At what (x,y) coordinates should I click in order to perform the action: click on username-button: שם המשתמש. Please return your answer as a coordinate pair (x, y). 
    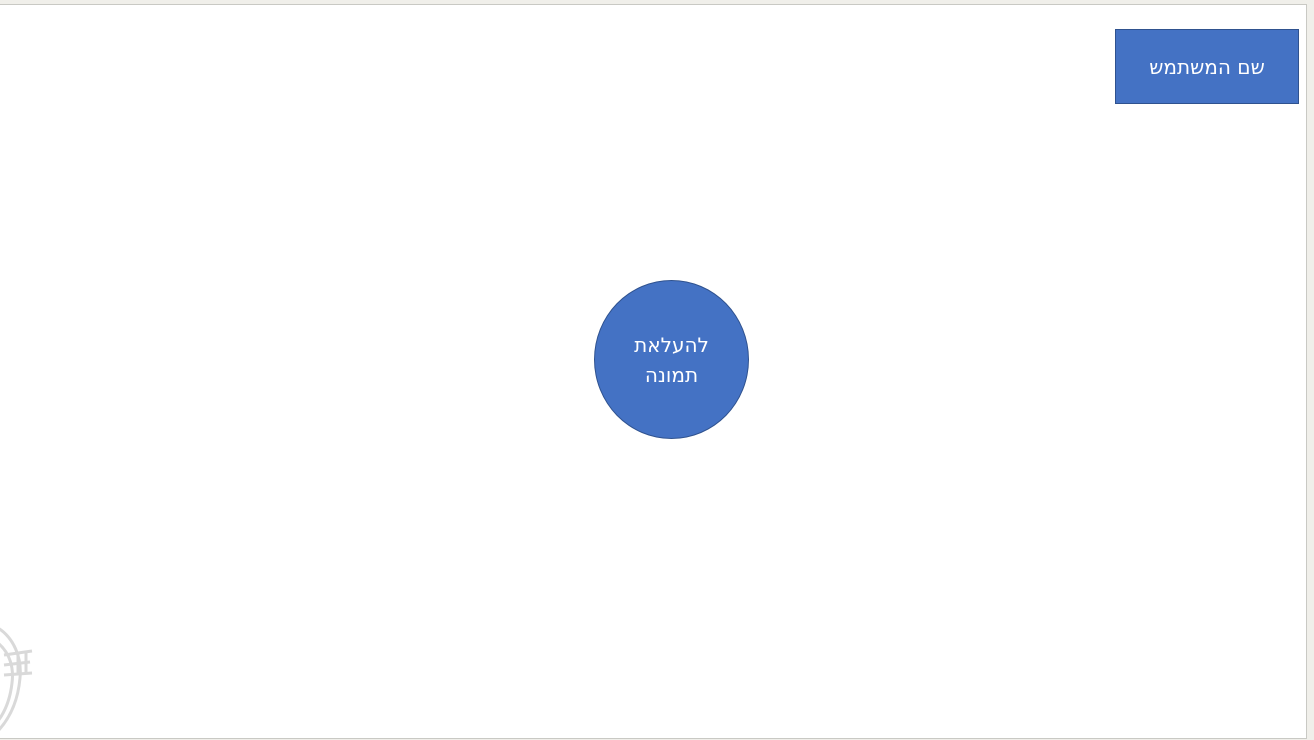
    Looking at the image, I should click on (1207, 66).